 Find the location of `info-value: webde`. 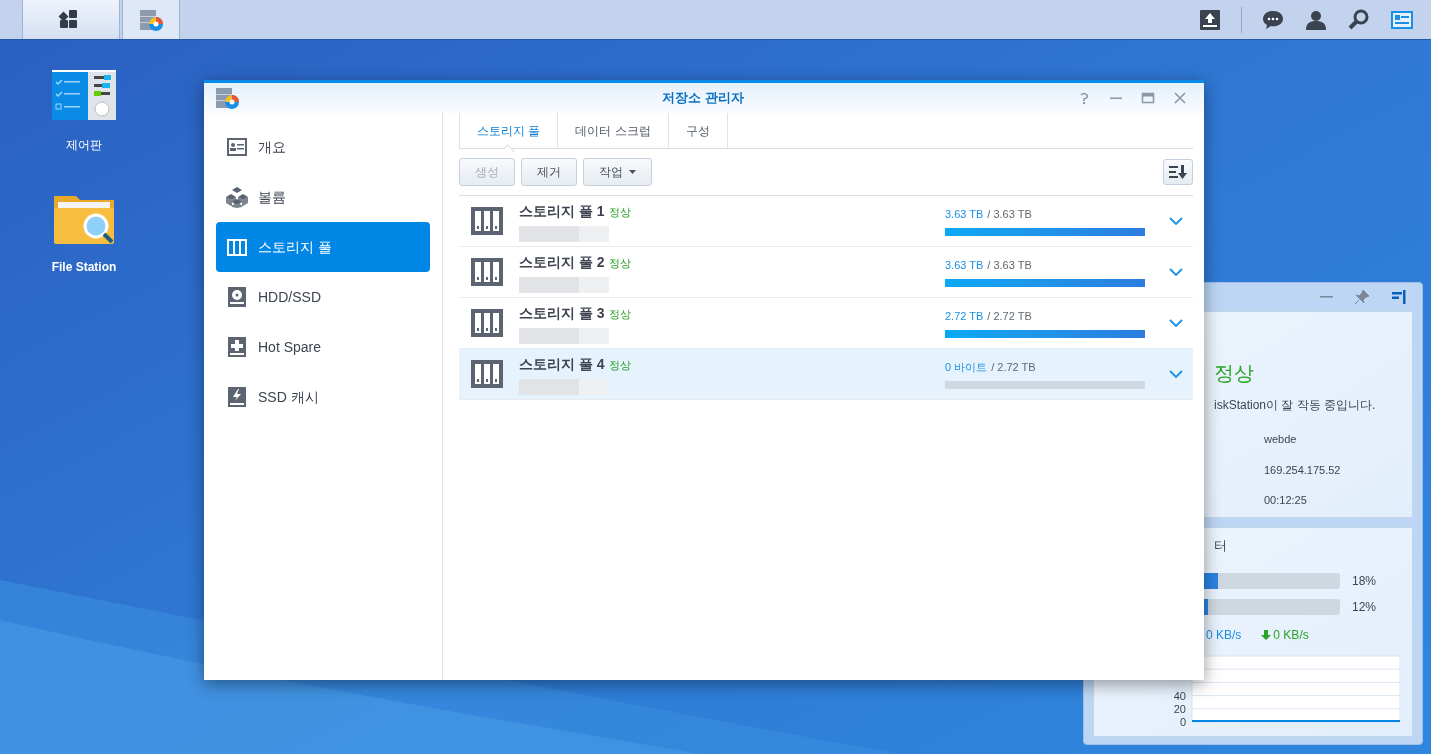

info-value: webde is located at coordinates (1281, 439).